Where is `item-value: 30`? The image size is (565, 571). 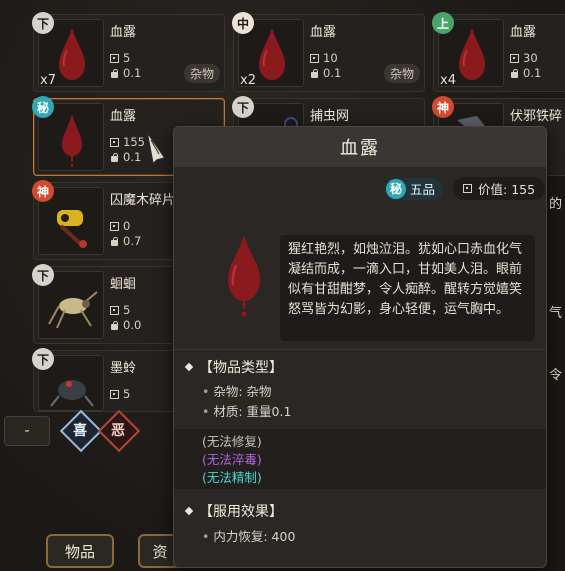 item-value: 30 is located at coordinates (524, 58).